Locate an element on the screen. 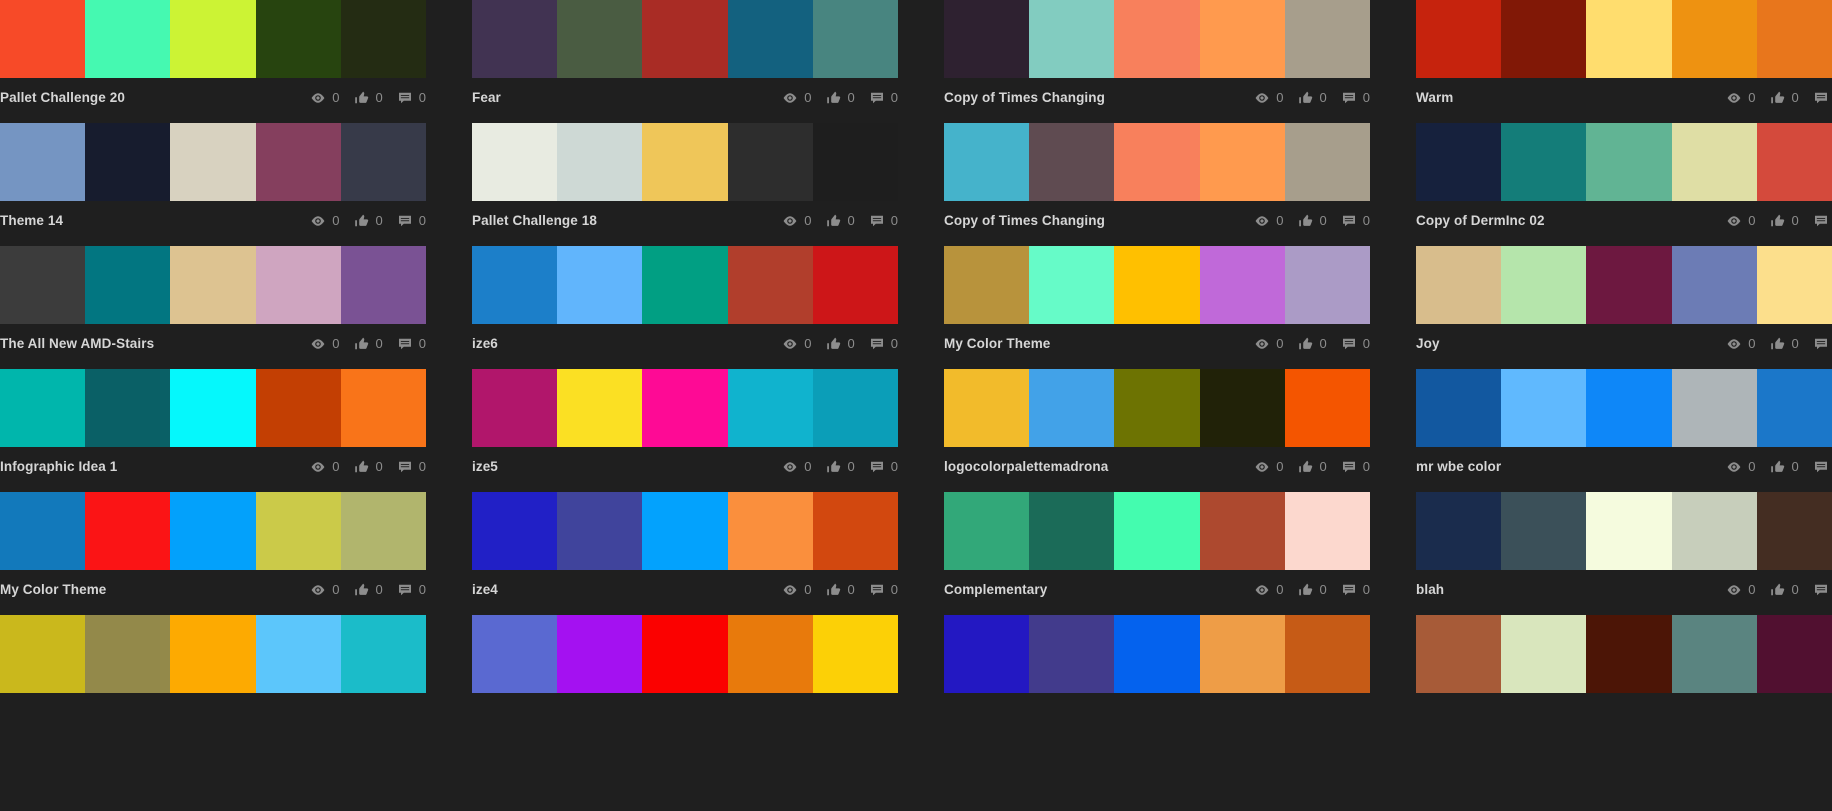 The width and height of the screenshot is (1832, 811). palette-title: Copy of Times Changing is located at coordinates (1092, 220).